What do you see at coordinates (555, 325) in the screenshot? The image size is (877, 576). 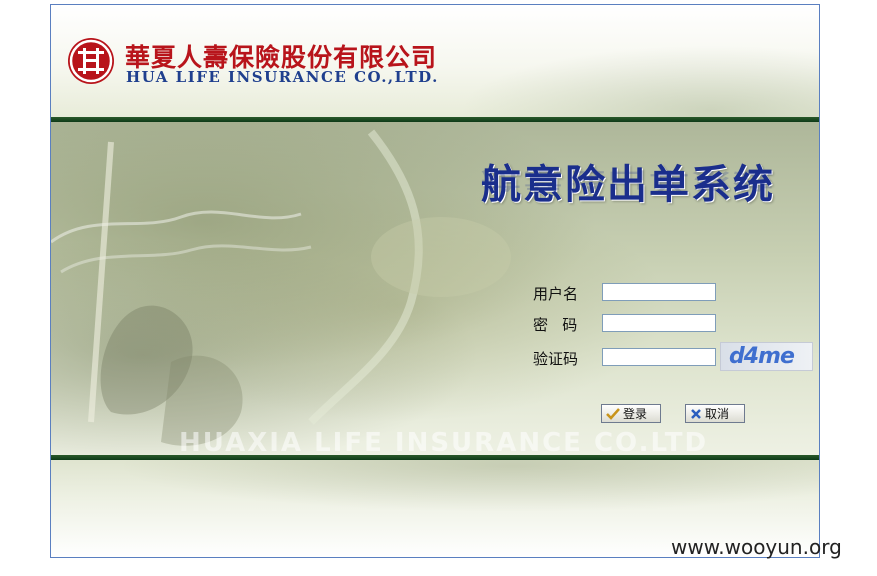 I see `password-label: 密 码` at bounding box center [555, 325].